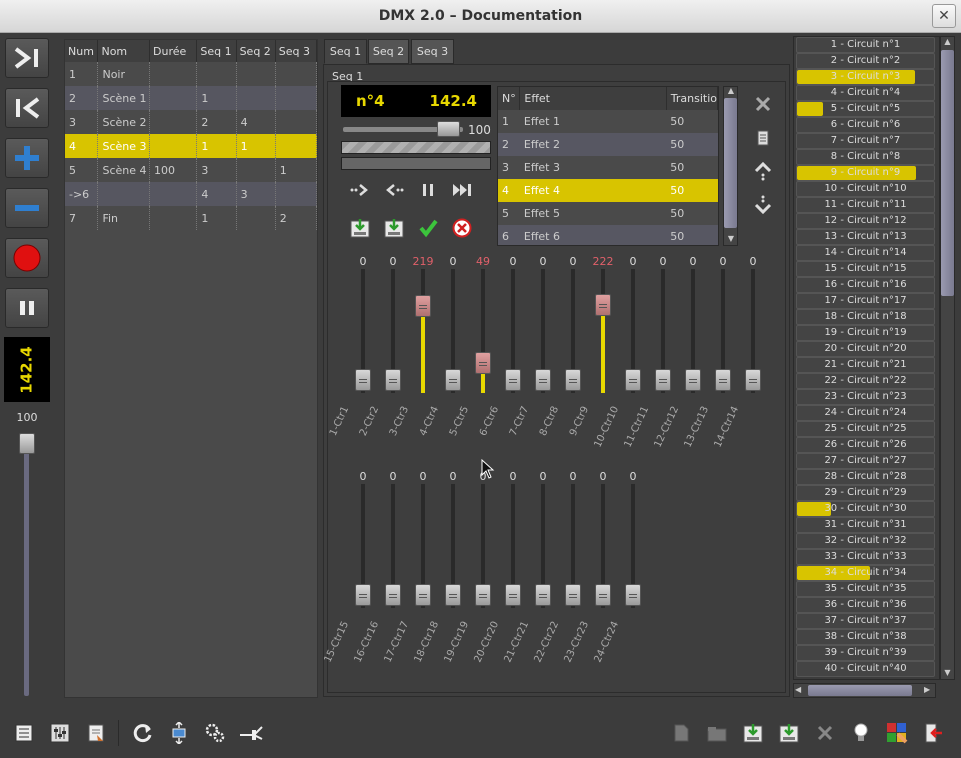 This screenshot has width=961, height=758. What do you see at coordinates (82, 194) in the screenshot?
I see `table-cell: ->6` at bounding box center [82, 194].